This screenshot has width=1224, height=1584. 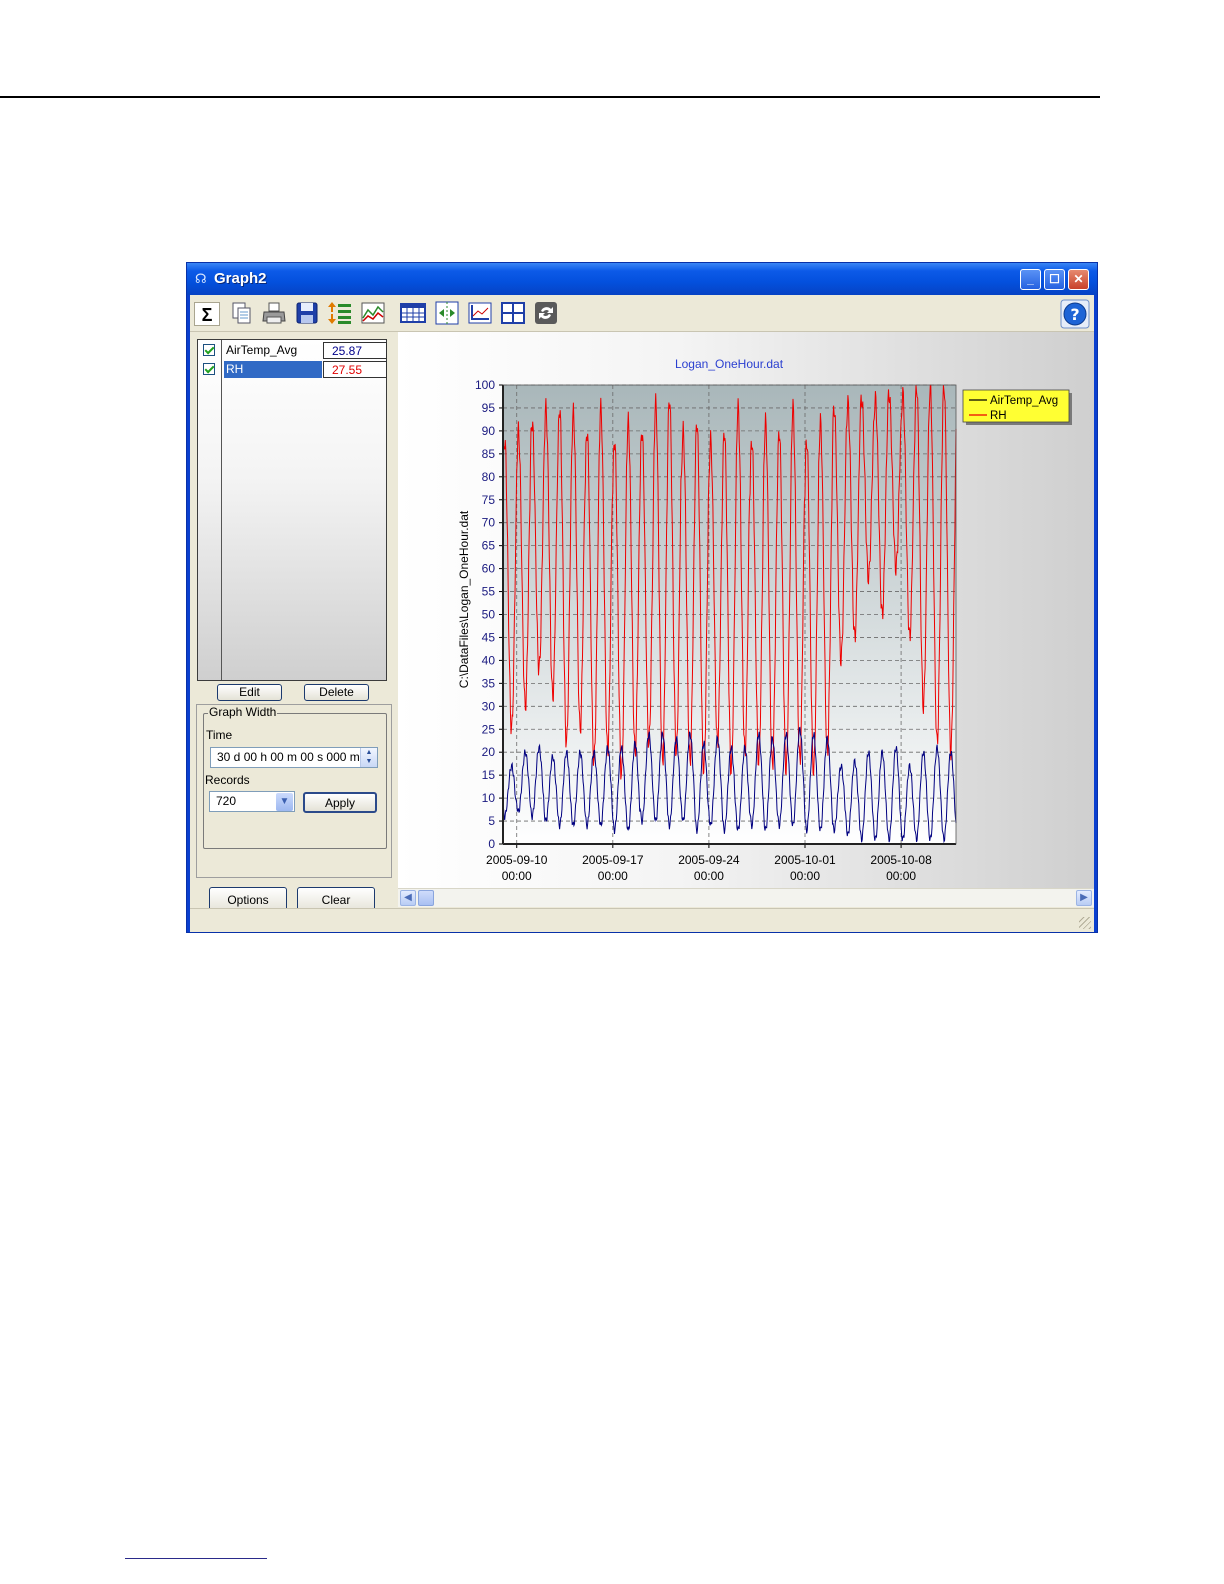 I want to click on legend-label: RH, so click(x=998, y=416).